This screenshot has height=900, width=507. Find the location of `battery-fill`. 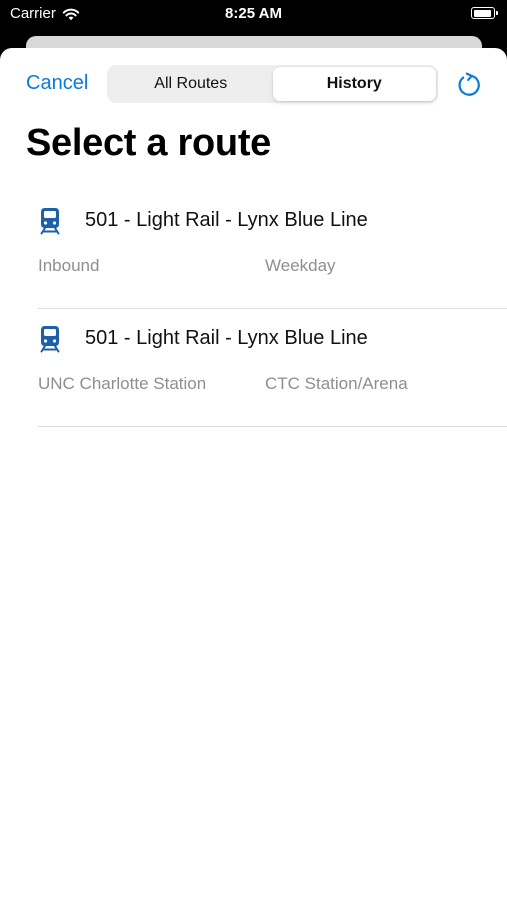

battery-fill is located at coordinates (482, 13).